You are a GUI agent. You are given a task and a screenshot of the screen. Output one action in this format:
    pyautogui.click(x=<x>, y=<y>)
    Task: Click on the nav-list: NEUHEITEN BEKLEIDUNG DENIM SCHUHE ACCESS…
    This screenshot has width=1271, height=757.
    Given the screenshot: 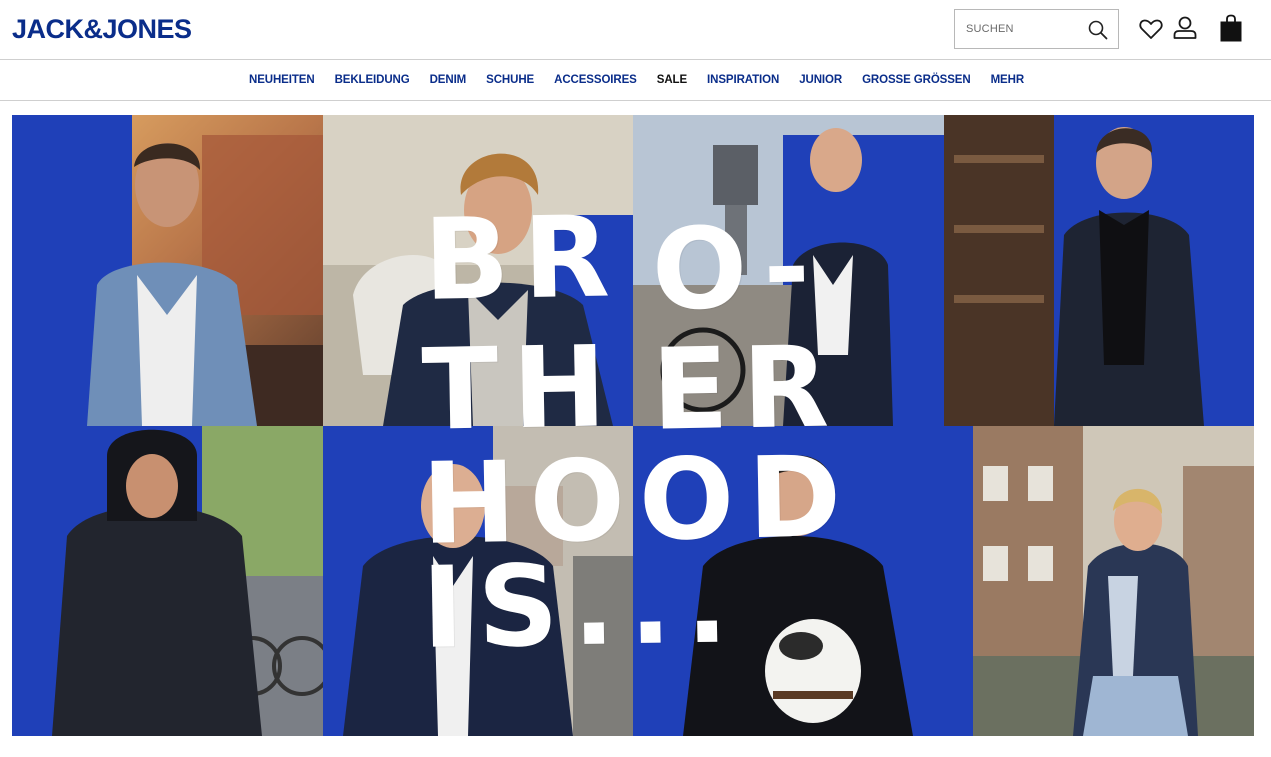 What is the action you would take?
    pyautogui.click(x=646, y=80)
    